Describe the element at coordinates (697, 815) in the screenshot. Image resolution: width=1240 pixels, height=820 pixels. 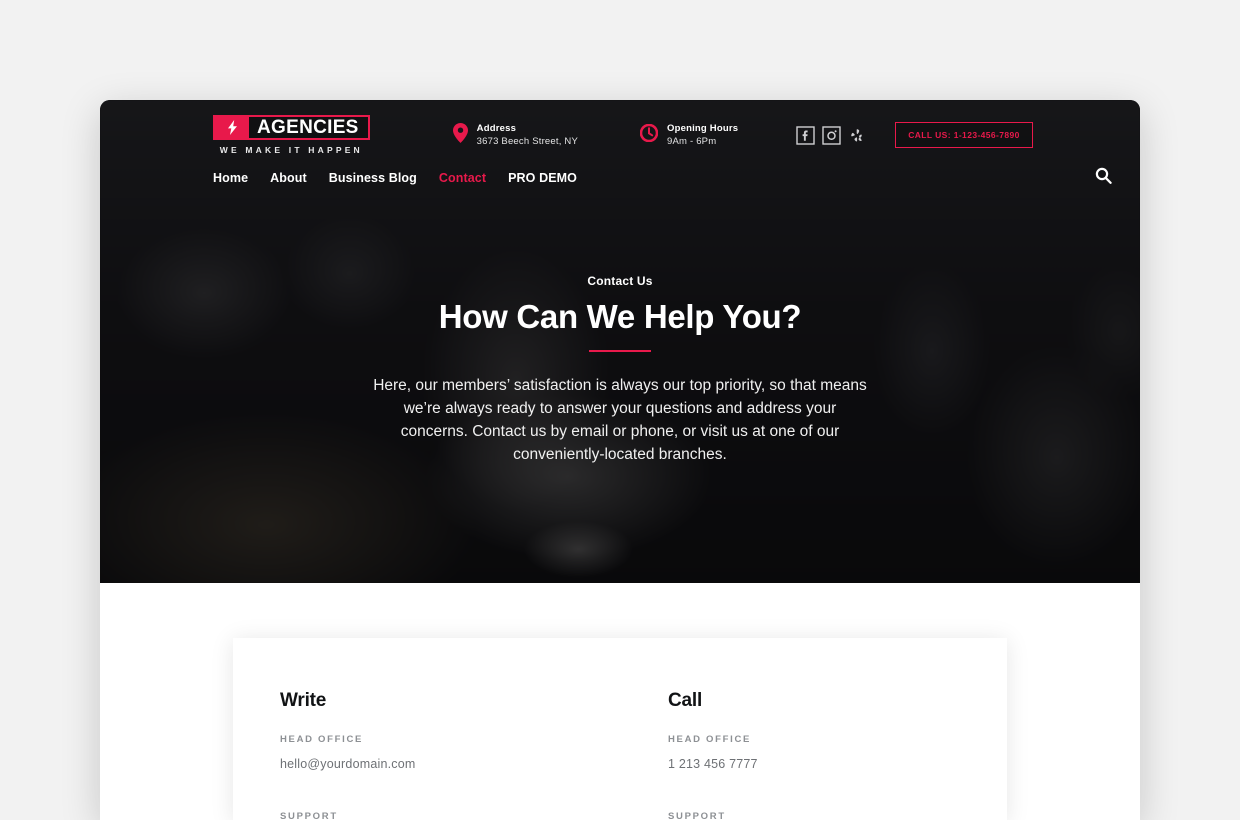
I see `call-support-label: SUPPORT` at that location.